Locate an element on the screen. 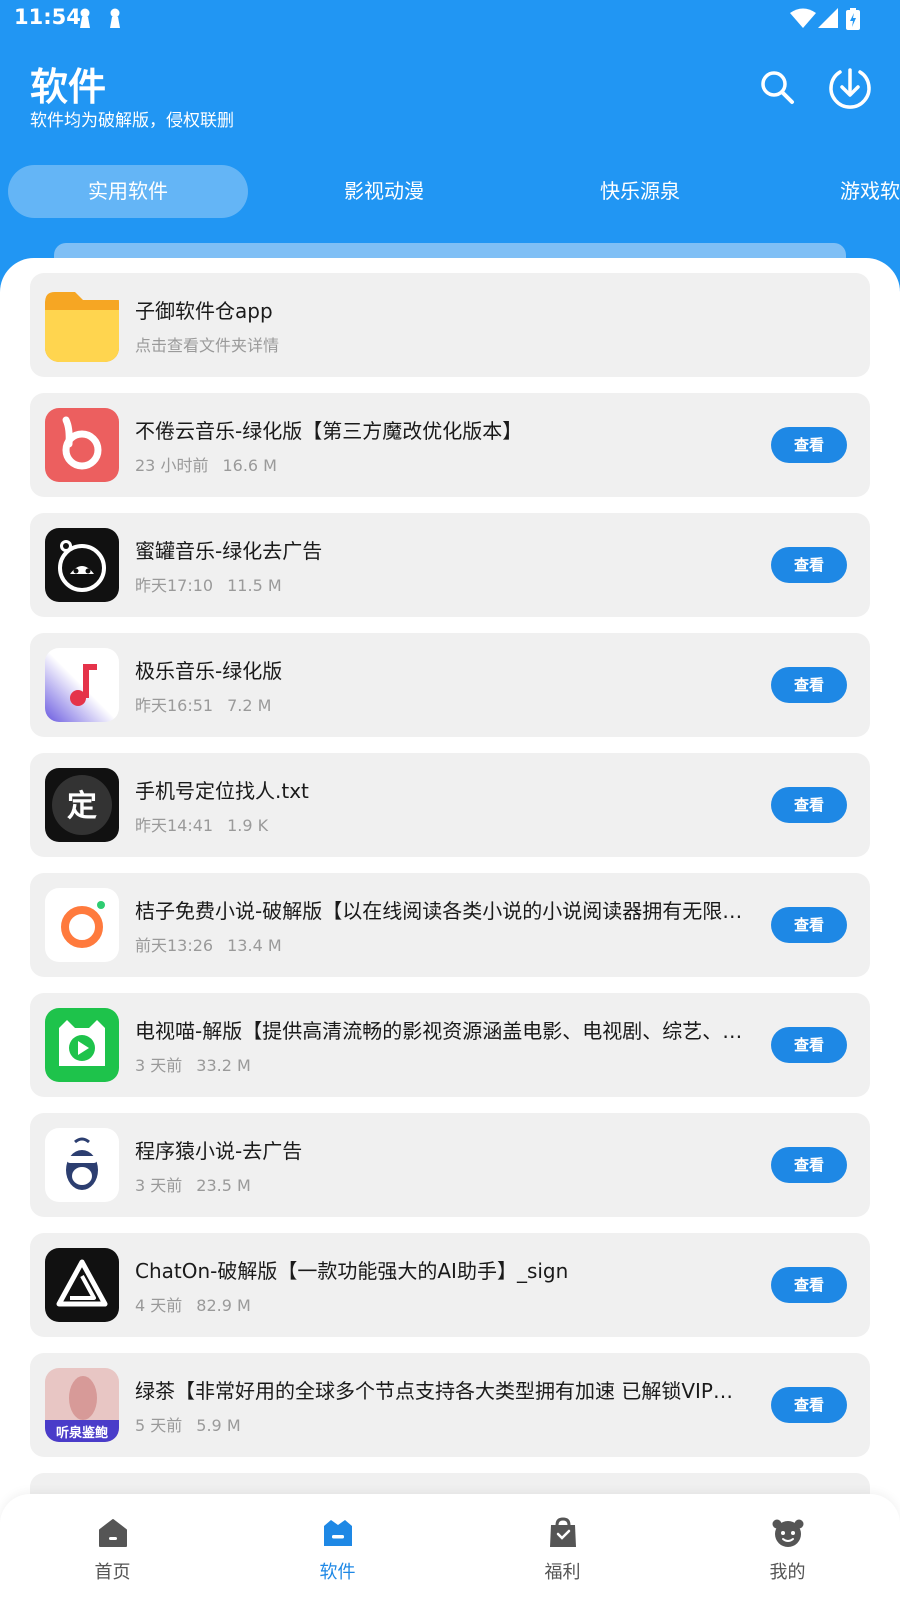 This screenshot has height=1600, width=900. tab-film-anime: 影视动漫 is located at coordinates (384, 191).